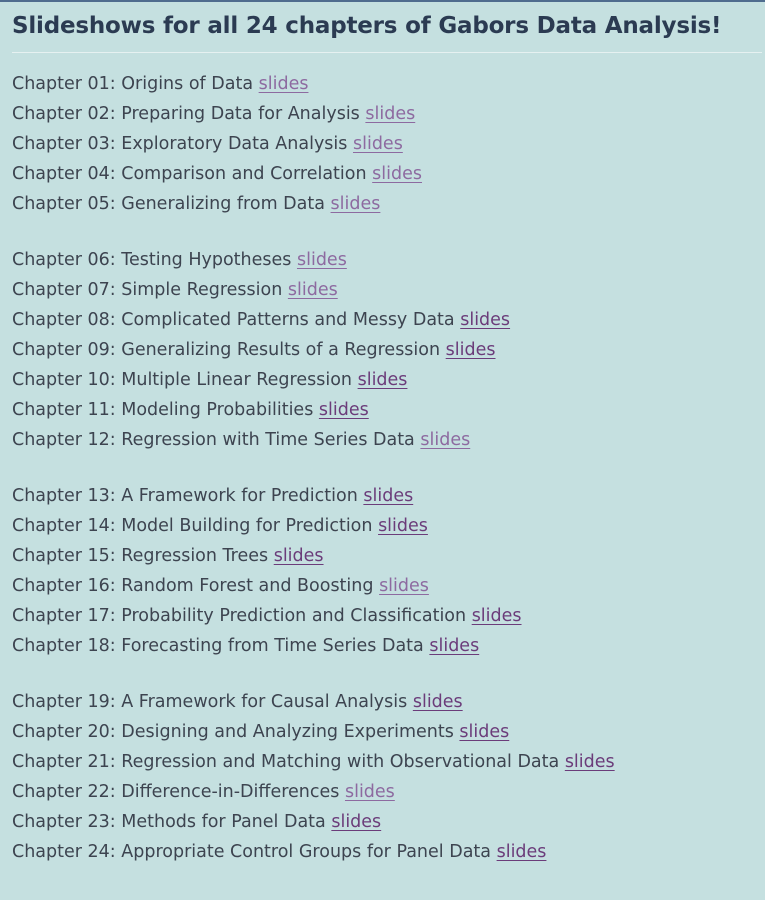 Image resolution: width=765 pixels, height=900 pixels. I want to click on chapter-title: Chapter 07: Simple Regression, so click(147, 290).